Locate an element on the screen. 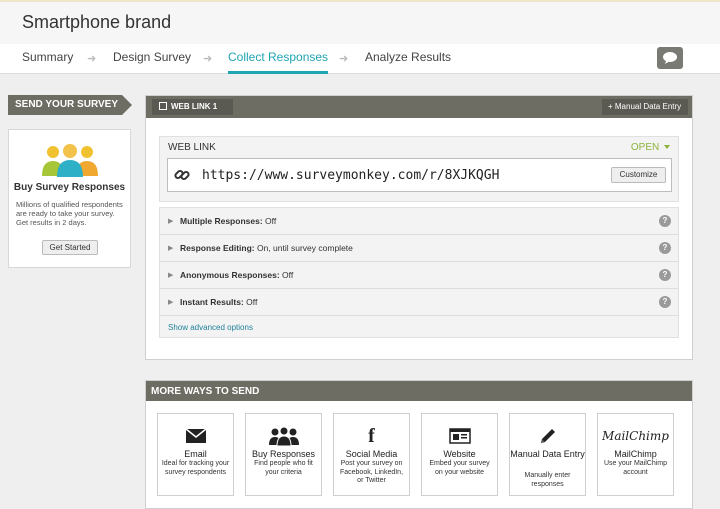 This screenshot has height=509, width=720. option-row-multiple-responses: ▶ Multiple Responses: Off ? is located at coordinates (419, 221).